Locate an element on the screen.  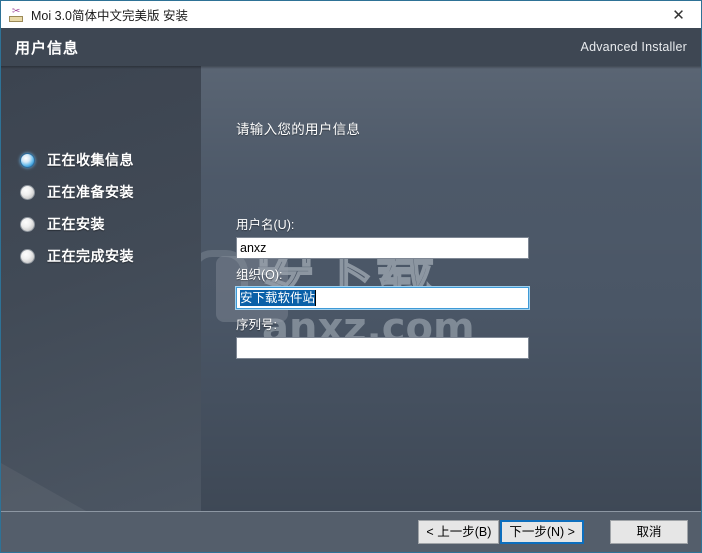
sidebar-item-label: 正在准备安装 is located at coordinates (90, 192).